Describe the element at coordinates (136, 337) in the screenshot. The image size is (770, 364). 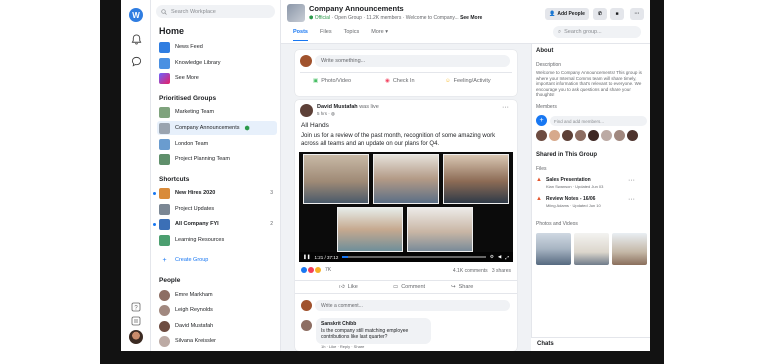
I see `user-avatar` at that location.